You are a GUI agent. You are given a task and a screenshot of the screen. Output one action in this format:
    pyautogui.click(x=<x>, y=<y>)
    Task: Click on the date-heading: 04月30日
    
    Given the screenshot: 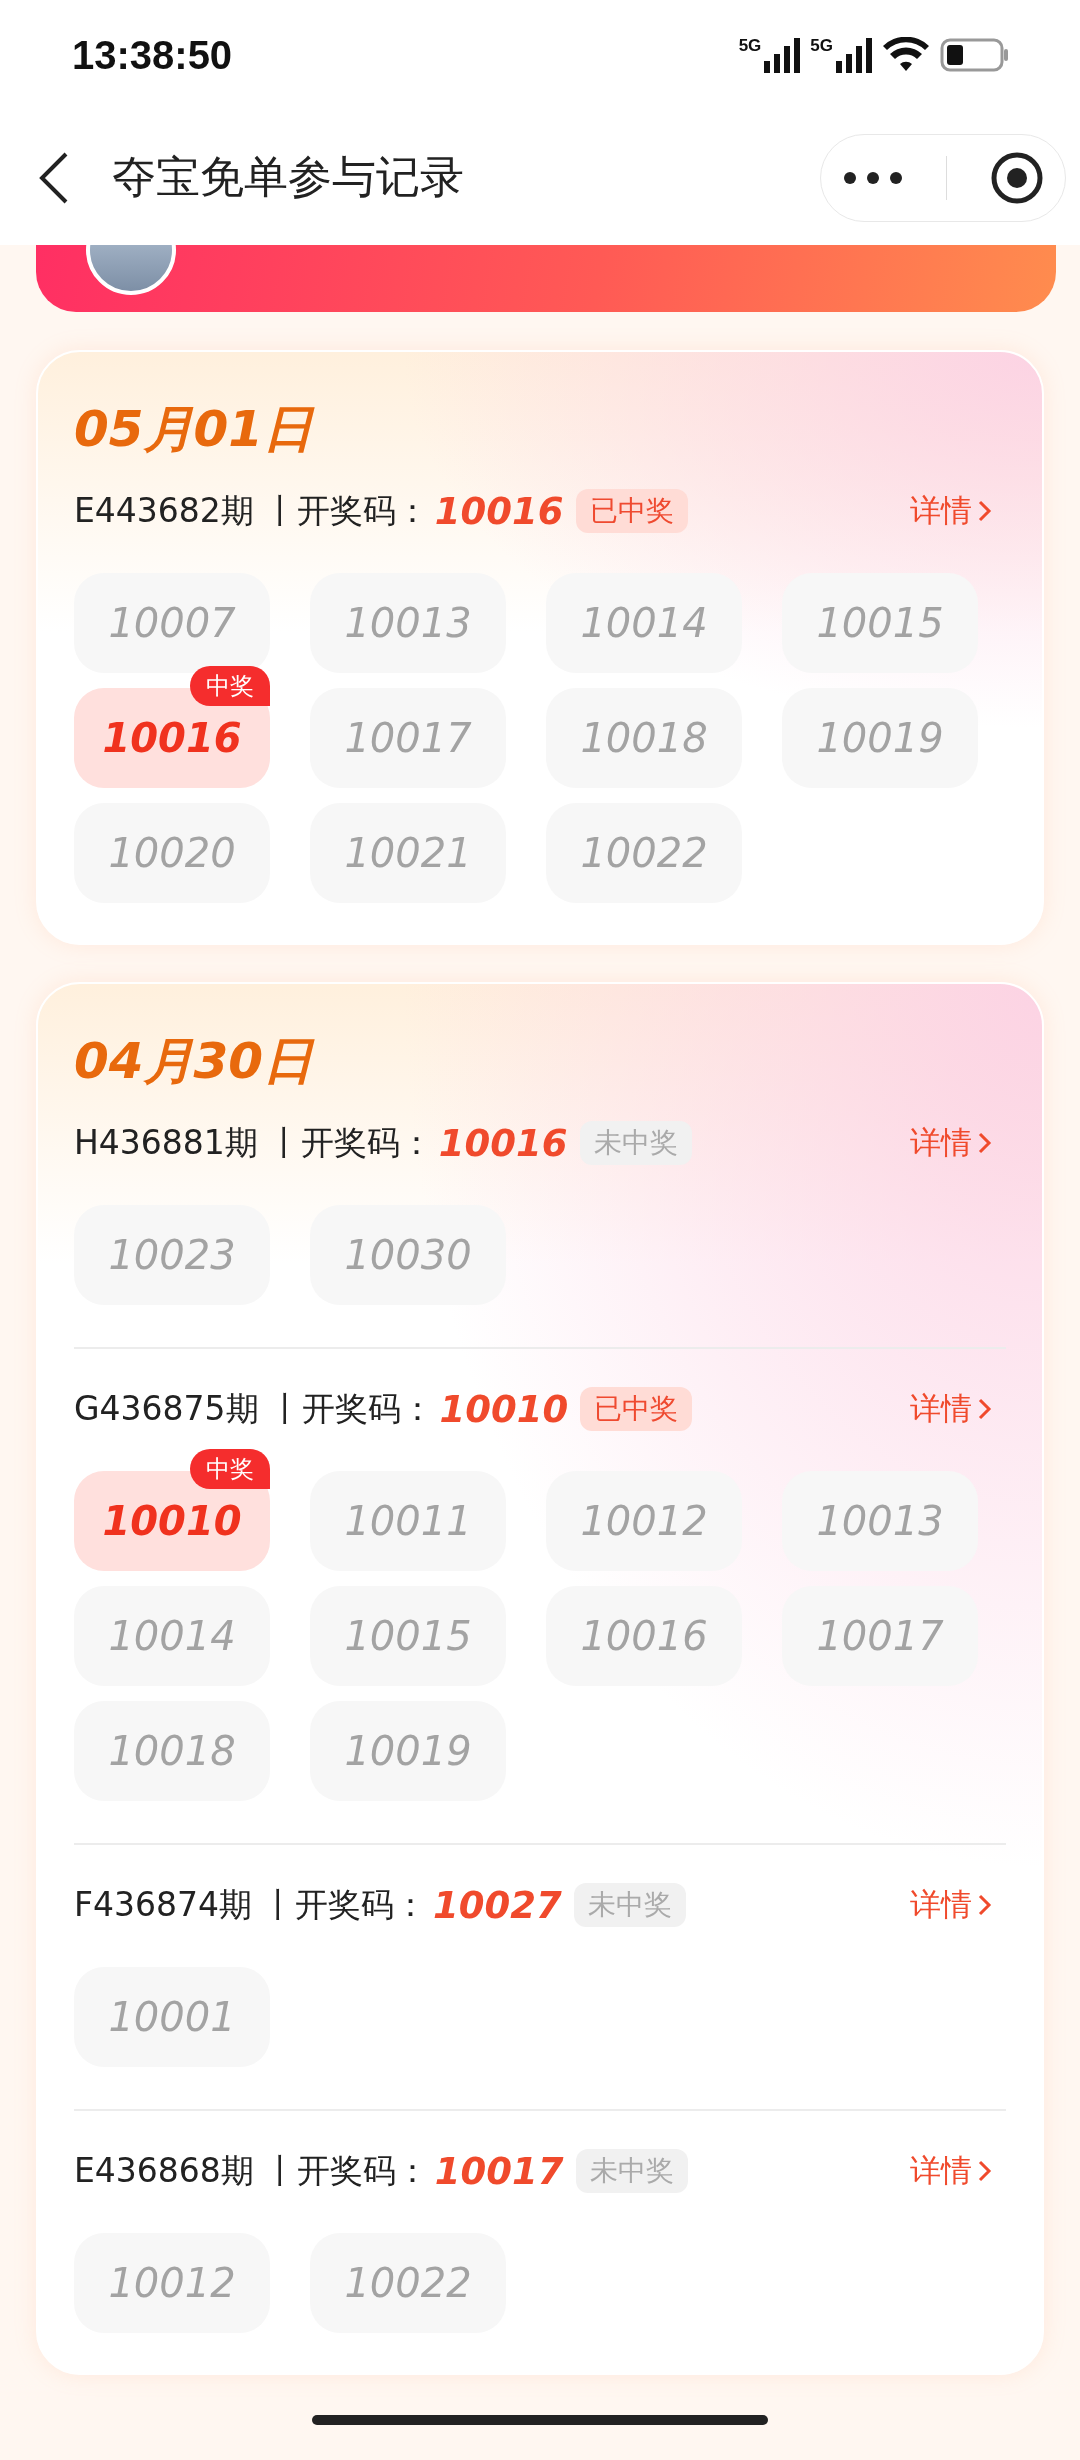 What is the action you would take?
    pyautogui.click(x=194, y=1061)
    